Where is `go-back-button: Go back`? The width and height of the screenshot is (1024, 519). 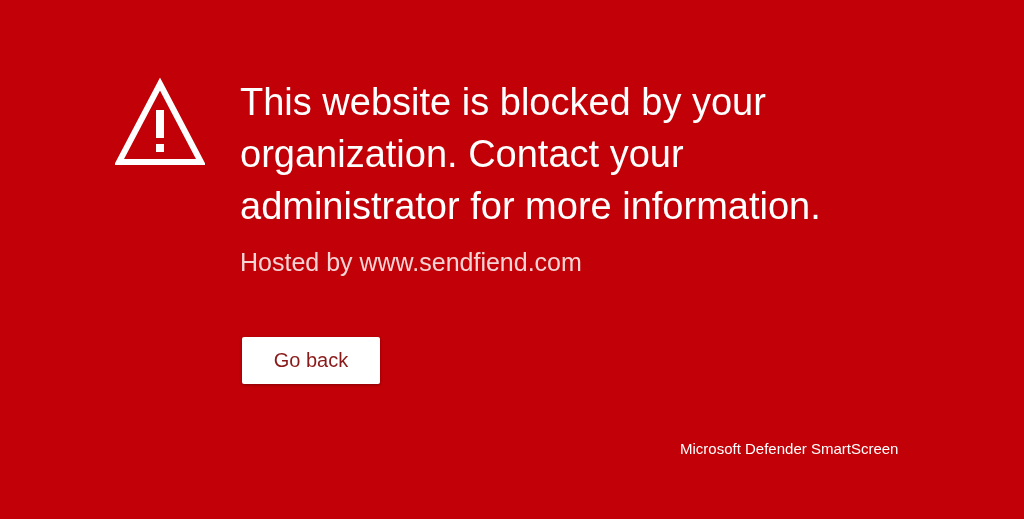 go-back-button: Go back is located at coordinates (311, 360).